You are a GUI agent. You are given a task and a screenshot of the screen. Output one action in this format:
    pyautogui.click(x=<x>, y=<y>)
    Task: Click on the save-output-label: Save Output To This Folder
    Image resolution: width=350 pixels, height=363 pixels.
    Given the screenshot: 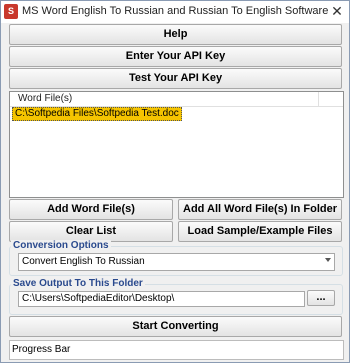 What is the action you would take?
    pyautogui.click(x=78, y=283)
    